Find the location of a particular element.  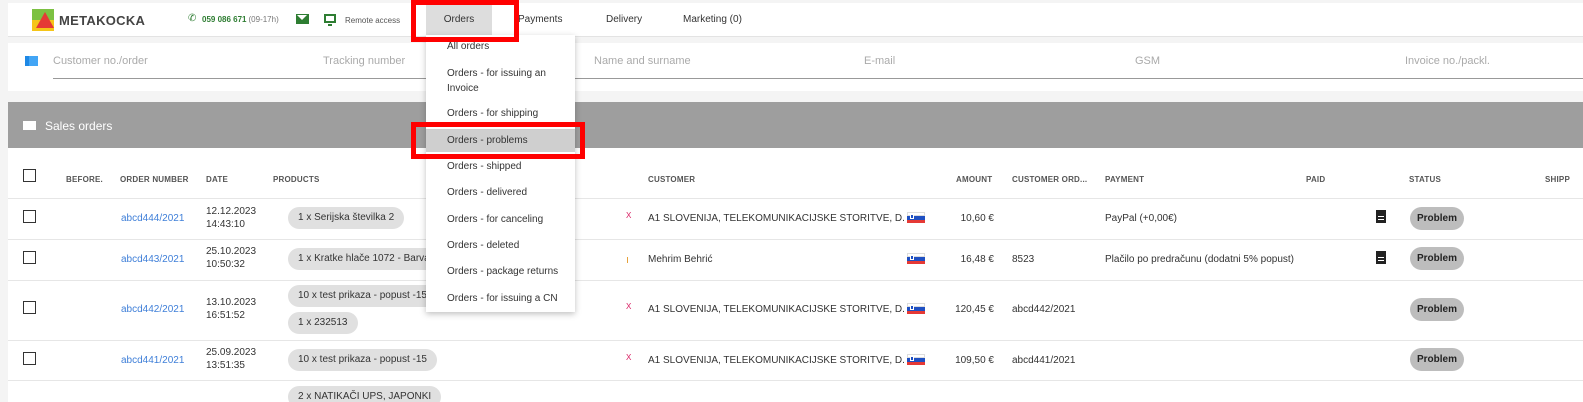

order-number-link: abcd443/2021 is located at coordinates (152, 259).